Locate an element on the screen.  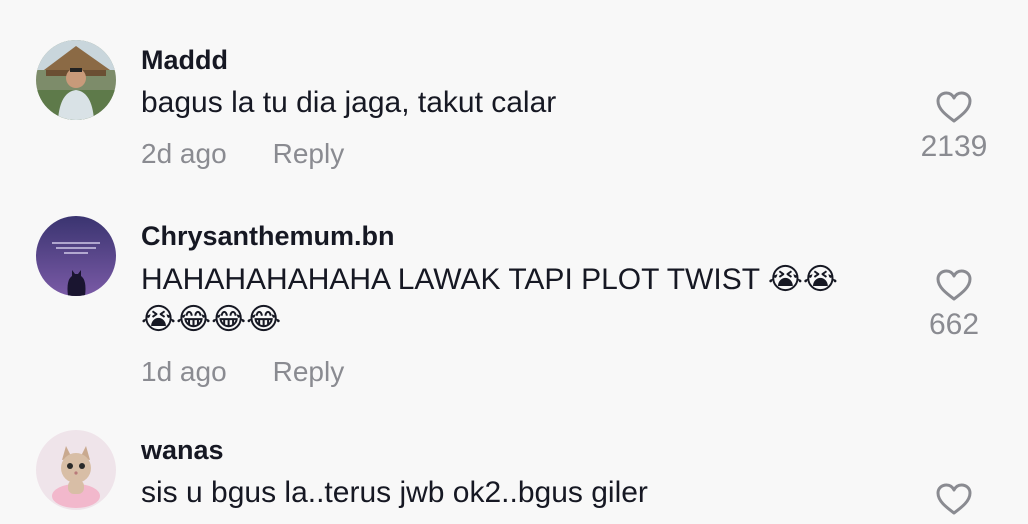
comment-username: Maddd is located at coordinates (184, 60).